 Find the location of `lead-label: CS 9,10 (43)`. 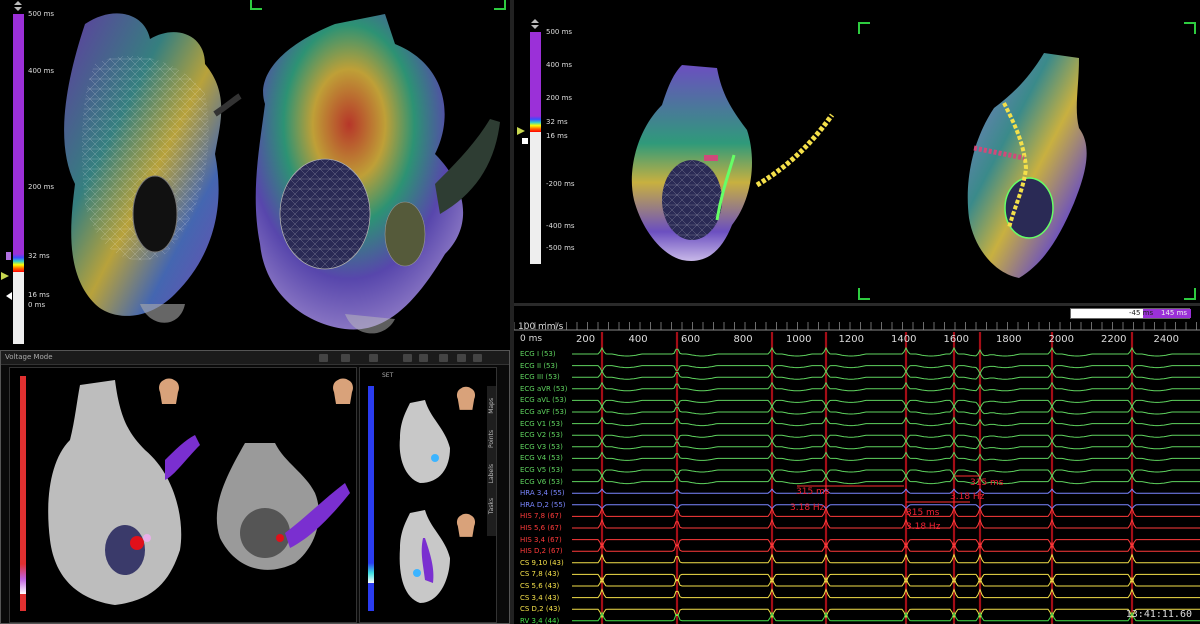

lead-label: CS 9,10 (43) is located at coordinates (542, 563).